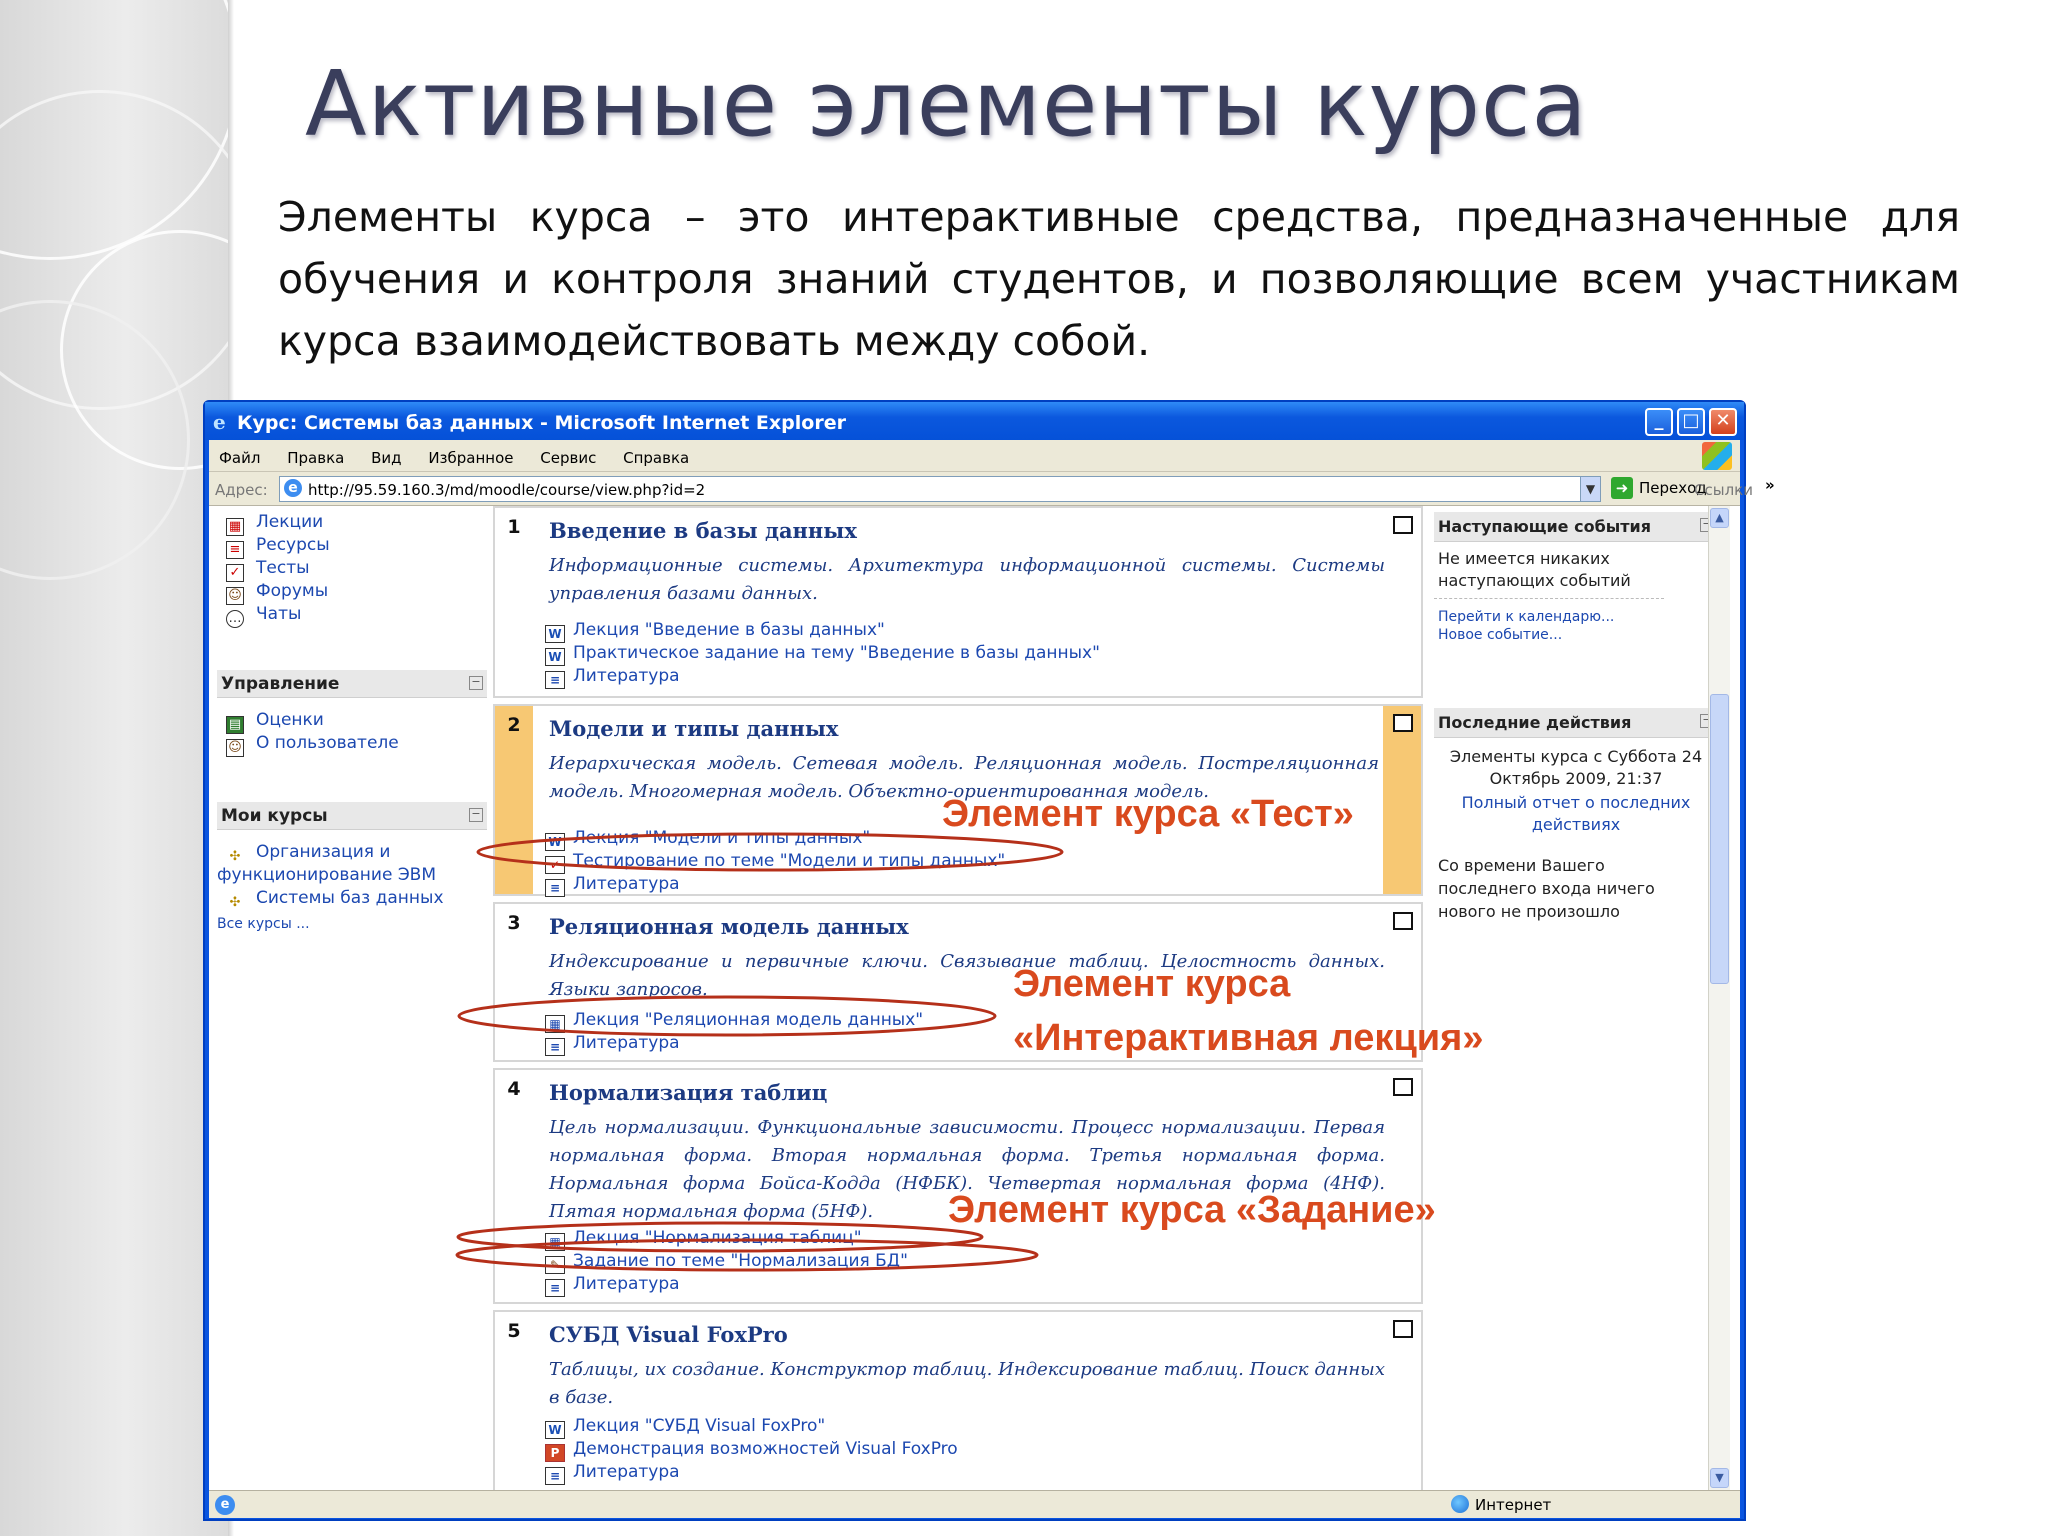 Image resolution: width=2048 pixels, height=1536 pixels. Describe the element at coordinates (275, 722) in the screenshot. I see `nav-grades: ▤ Оценки` at that location.